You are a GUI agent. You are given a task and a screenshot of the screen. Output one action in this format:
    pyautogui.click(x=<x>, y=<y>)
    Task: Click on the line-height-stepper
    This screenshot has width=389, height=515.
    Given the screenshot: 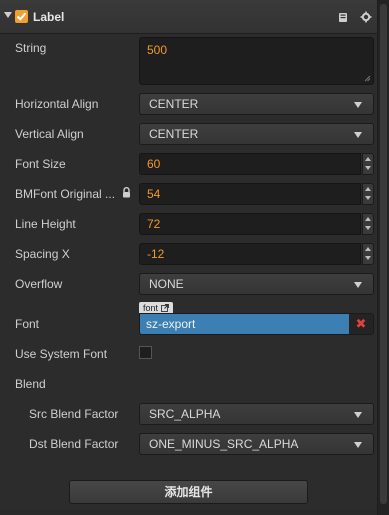 What is the action you would take?
    pyautogui.click(x=368, y=224)
    